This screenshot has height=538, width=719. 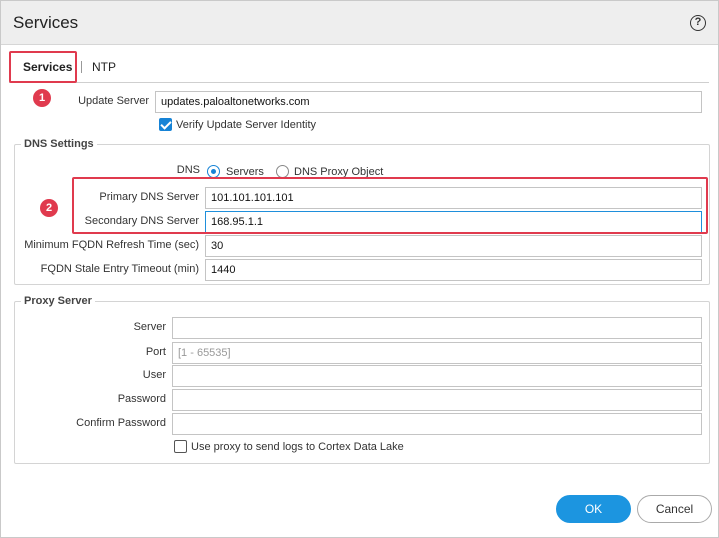 What do you see at coordinates (359, 67) in the screenshot?
I see `tab-bar: Services NTP` at bounding box center [359, 67].